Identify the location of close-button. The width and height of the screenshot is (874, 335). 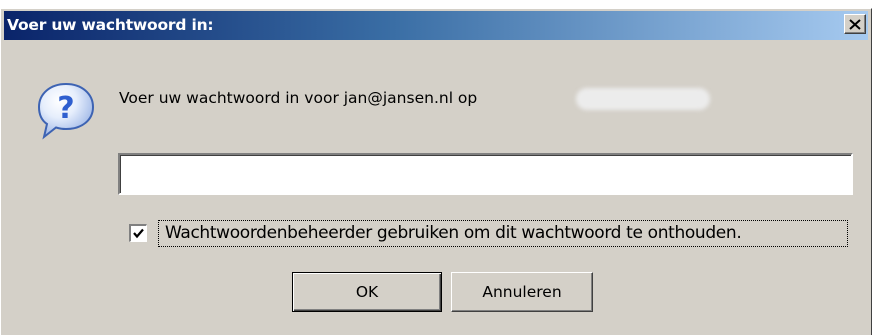
(855, 24).